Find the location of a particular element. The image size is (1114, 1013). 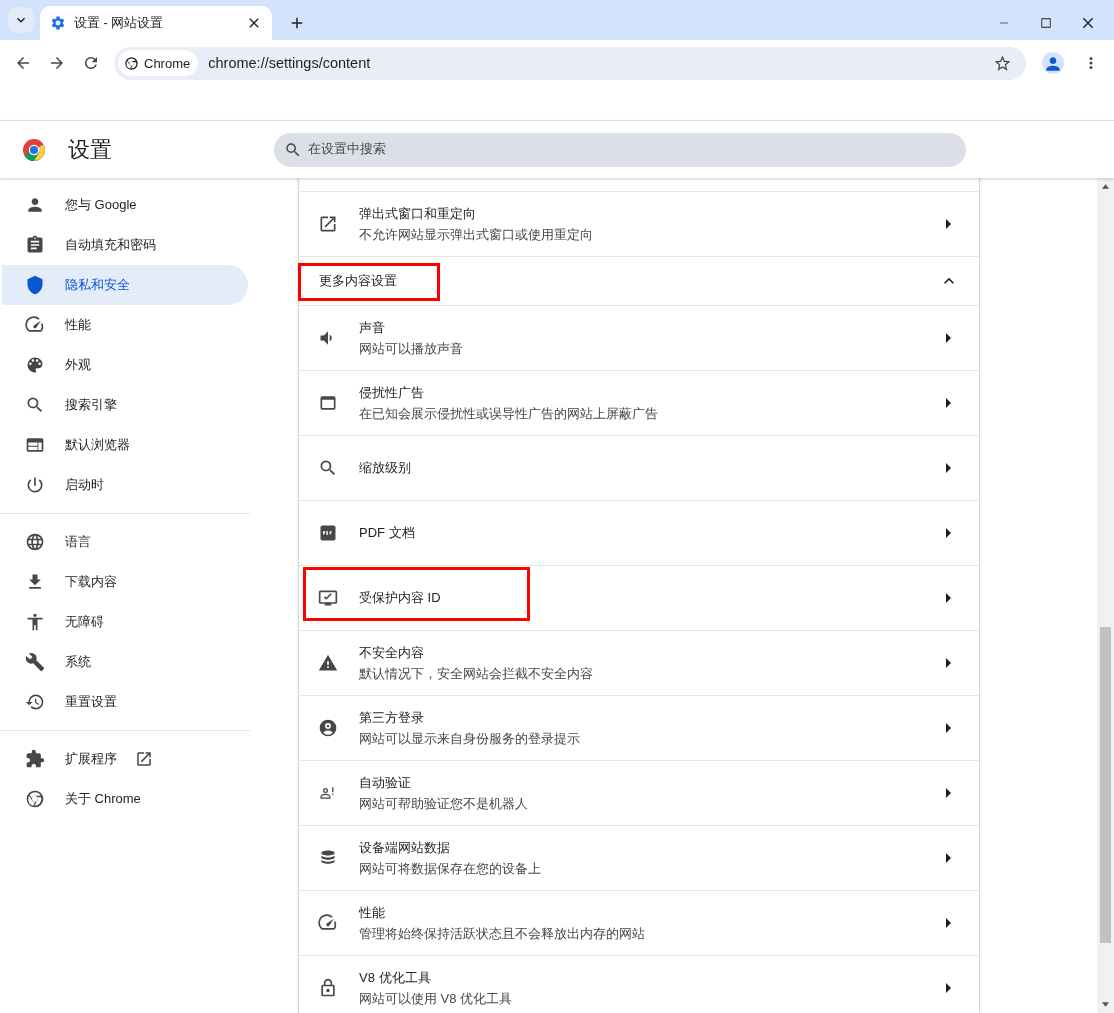

search-icon is located at coordinates (35, 405).